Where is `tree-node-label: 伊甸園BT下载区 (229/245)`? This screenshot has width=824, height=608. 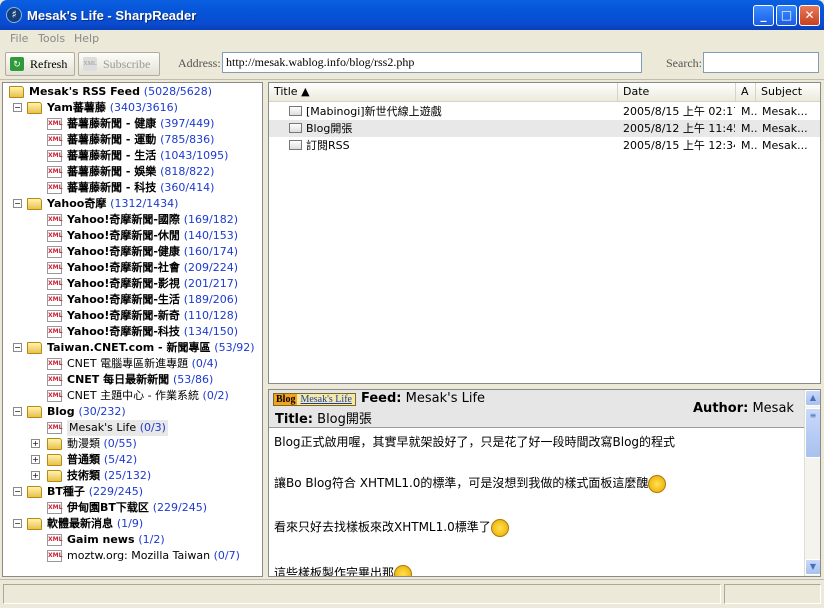 tree-node-label: 伊甸園BT下载区 (229/245) is located at coordinates (137, 508).